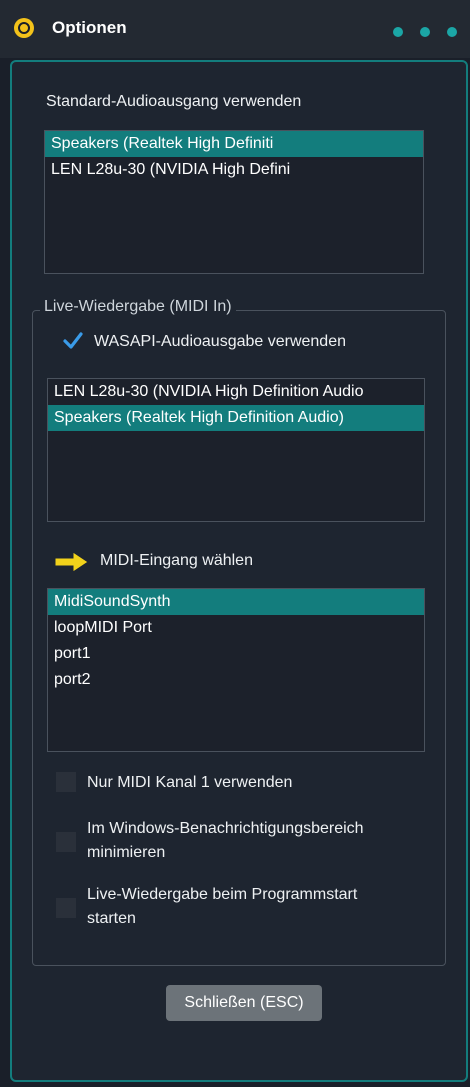 This screenshot has height=1087, width=470. I want to click on minimize-tray-checkbox, so click(66, 842).